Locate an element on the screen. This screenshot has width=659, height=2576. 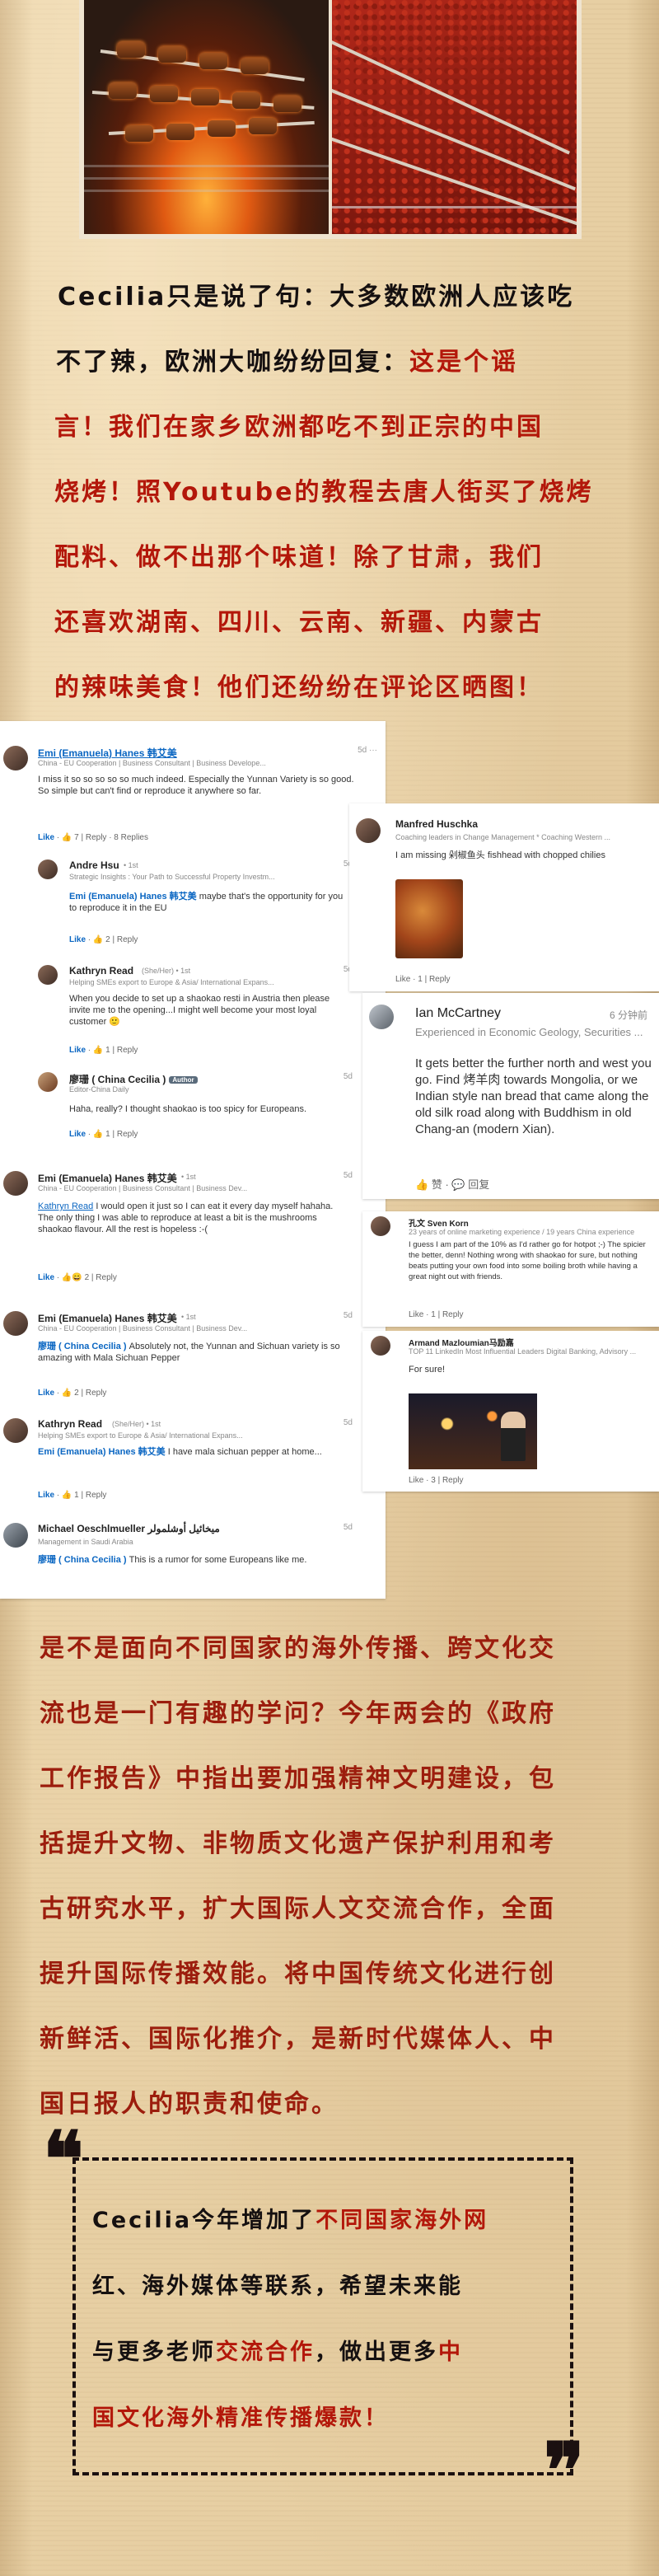
body-line: 流也是一门有趣的学问？今年两会的《政府 is located at coordinates (298, 1713).